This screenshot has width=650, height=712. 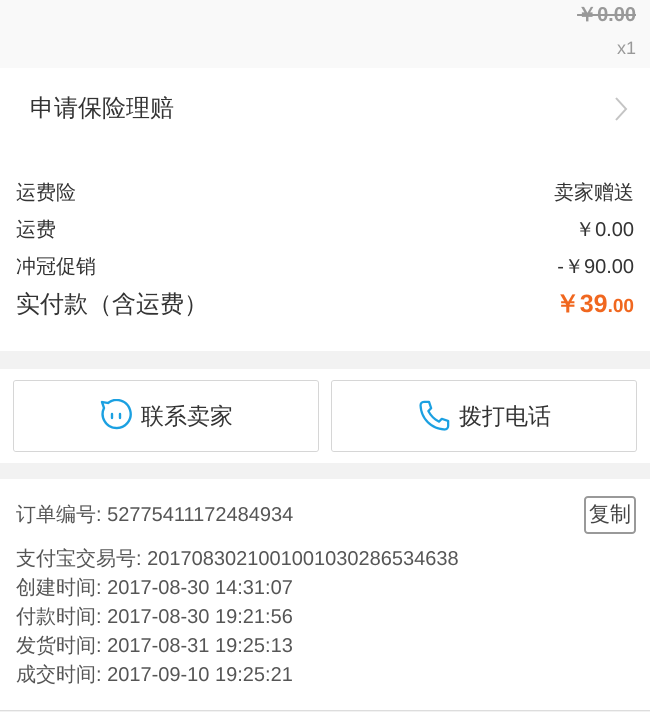 What do you see at coordinates (581, 304) in the screenshot?
I see `total-amount: ￥39` at bounding box center [581, 304].